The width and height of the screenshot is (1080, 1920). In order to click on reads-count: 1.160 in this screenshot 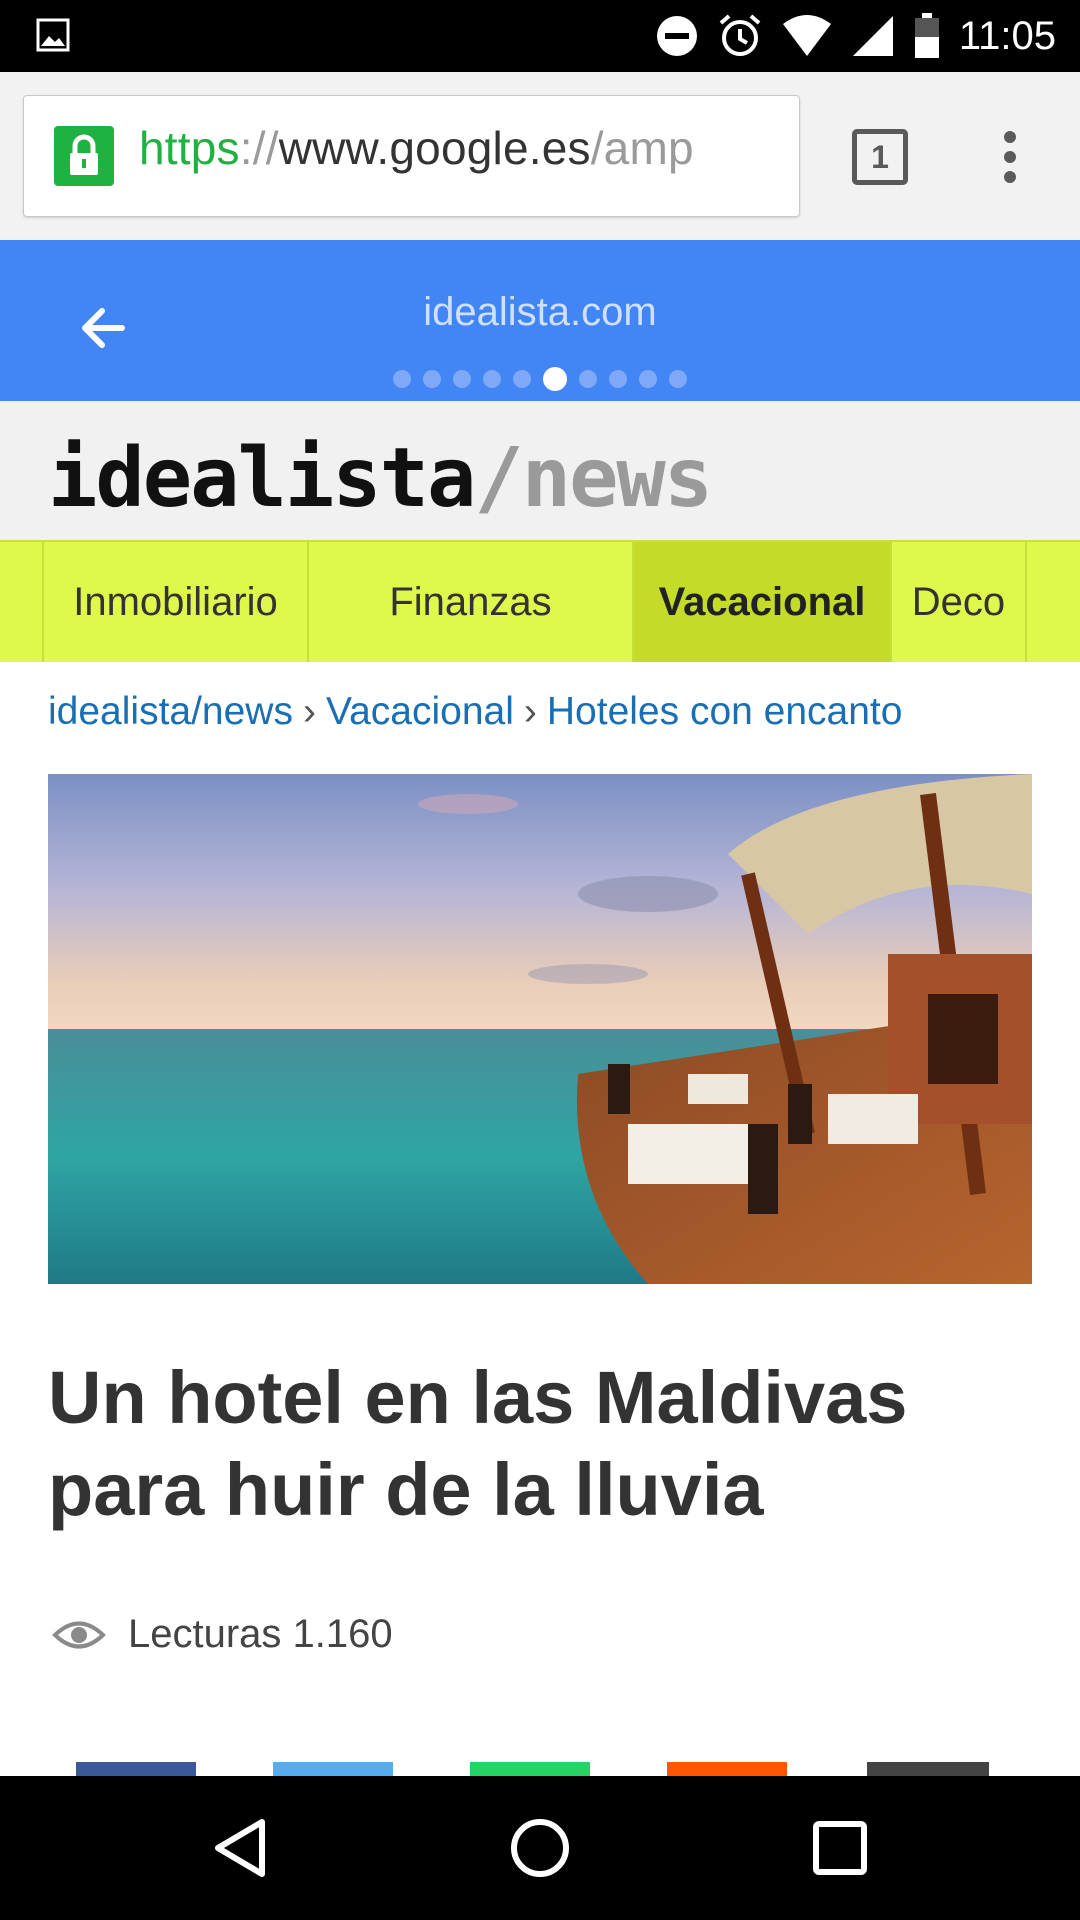, I will do `click(342, 1634)`.